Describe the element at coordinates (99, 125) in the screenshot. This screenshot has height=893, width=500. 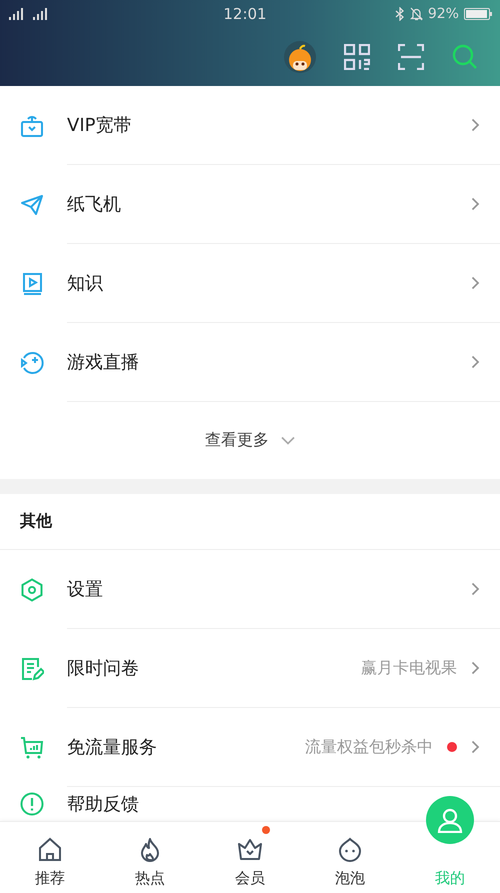
I see `item-label: VIP宽带` at that location.